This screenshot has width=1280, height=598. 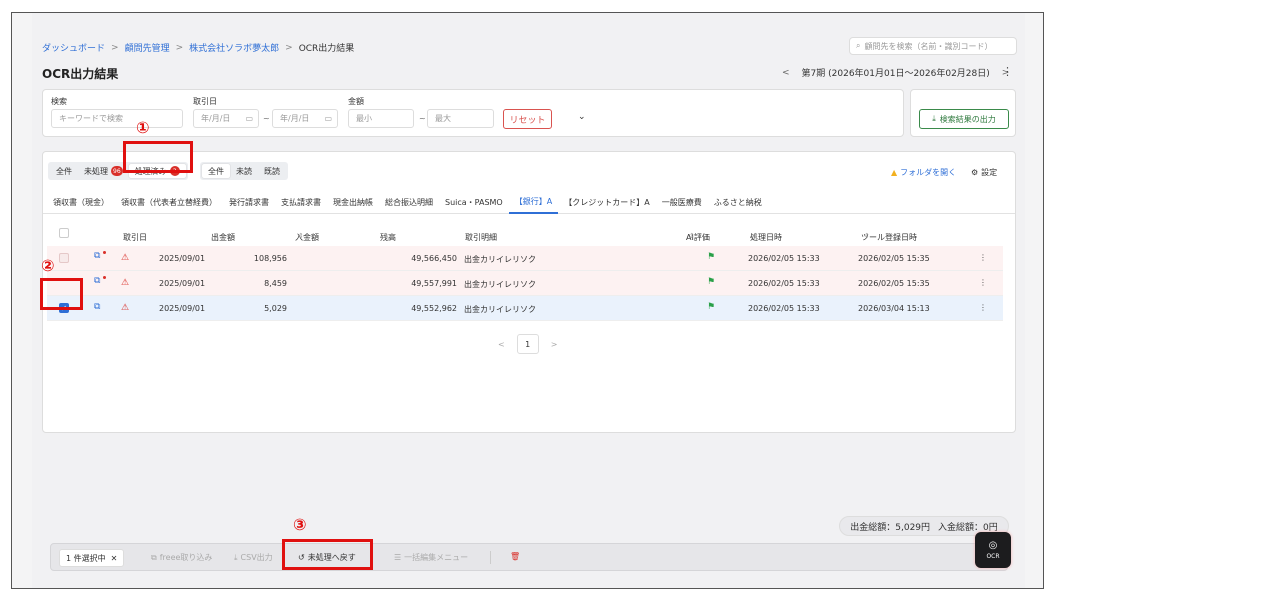 What do you see at coordinates (96, 171) in the screenshot?
I see `tab-unprocessed-label: 未処理` at bounding box center [96, 171].